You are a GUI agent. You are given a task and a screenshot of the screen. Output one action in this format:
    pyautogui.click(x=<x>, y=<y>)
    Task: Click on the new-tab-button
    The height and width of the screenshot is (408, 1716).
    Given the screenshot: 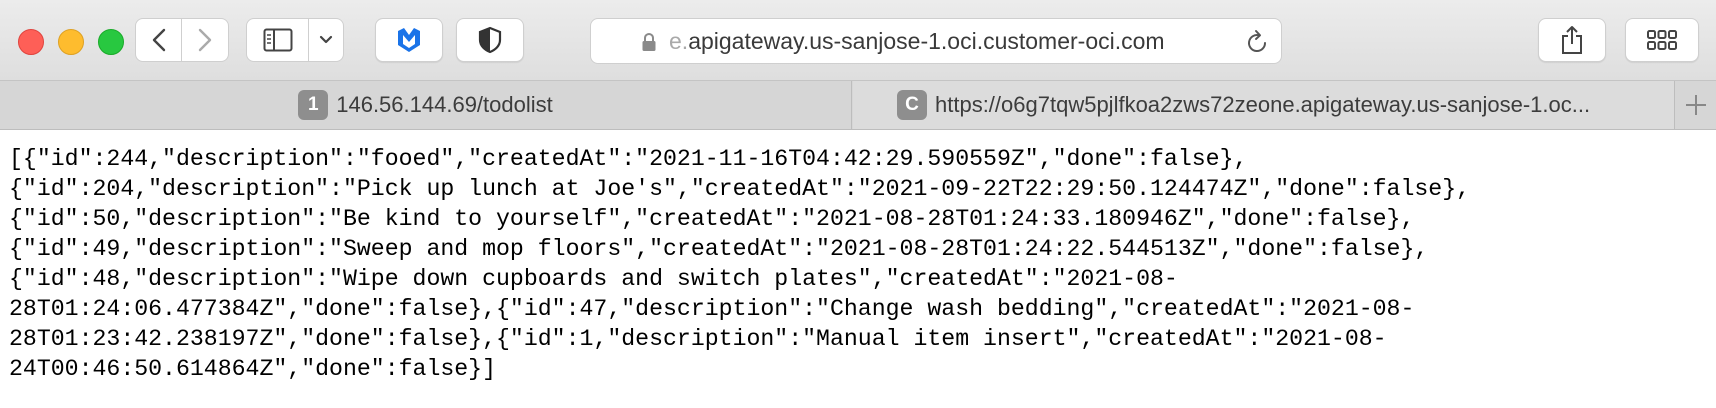 What is the action you would take?
    pyautogui.click(x=1695, y=105)
    